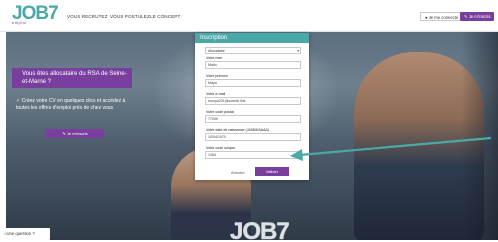  What do you see at coordinates (87, 16) in the screenshot?
I see `nav-vous-recrutez: VOUS RECRUTEZ` at bounding box center [87, 16].